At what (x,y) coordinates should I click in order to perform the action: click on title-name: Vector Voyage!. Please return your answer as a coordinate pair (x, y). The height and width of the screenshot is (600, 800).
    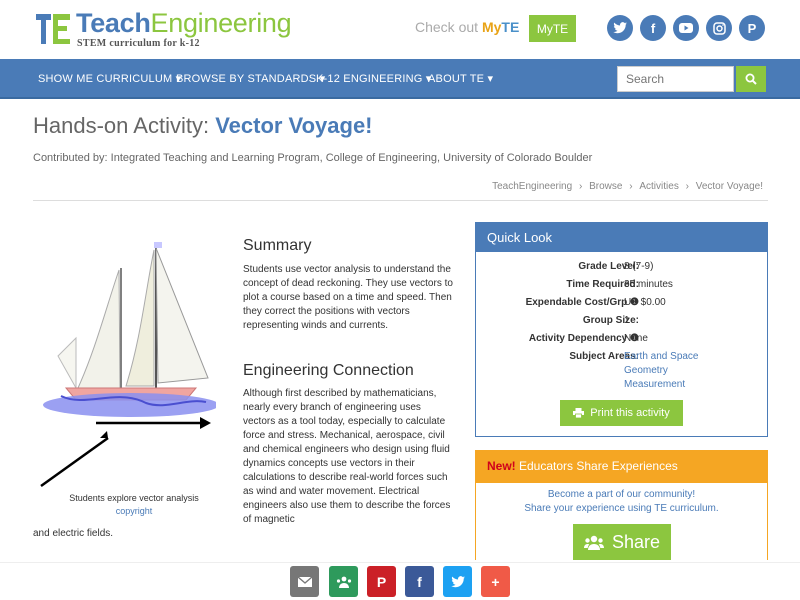
    Looking at the image, I should click on (294, 125).